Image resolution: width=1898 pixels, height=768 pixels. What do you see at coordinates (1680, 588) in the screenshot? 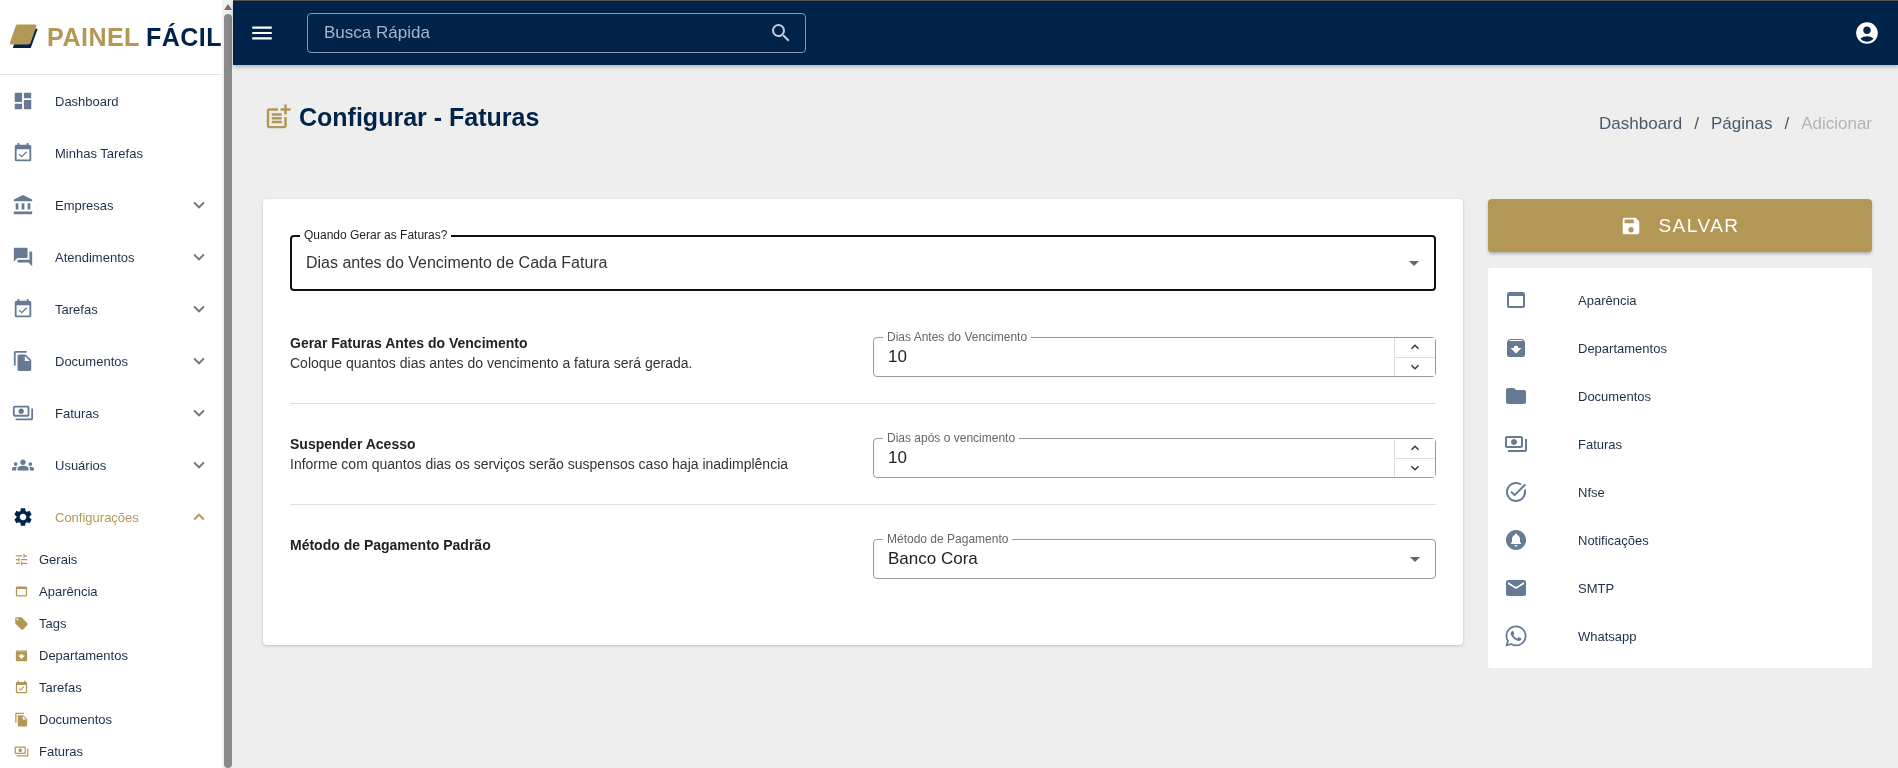
I see `settings-menu-item: SMTP` at bounding box center [1680, 588].